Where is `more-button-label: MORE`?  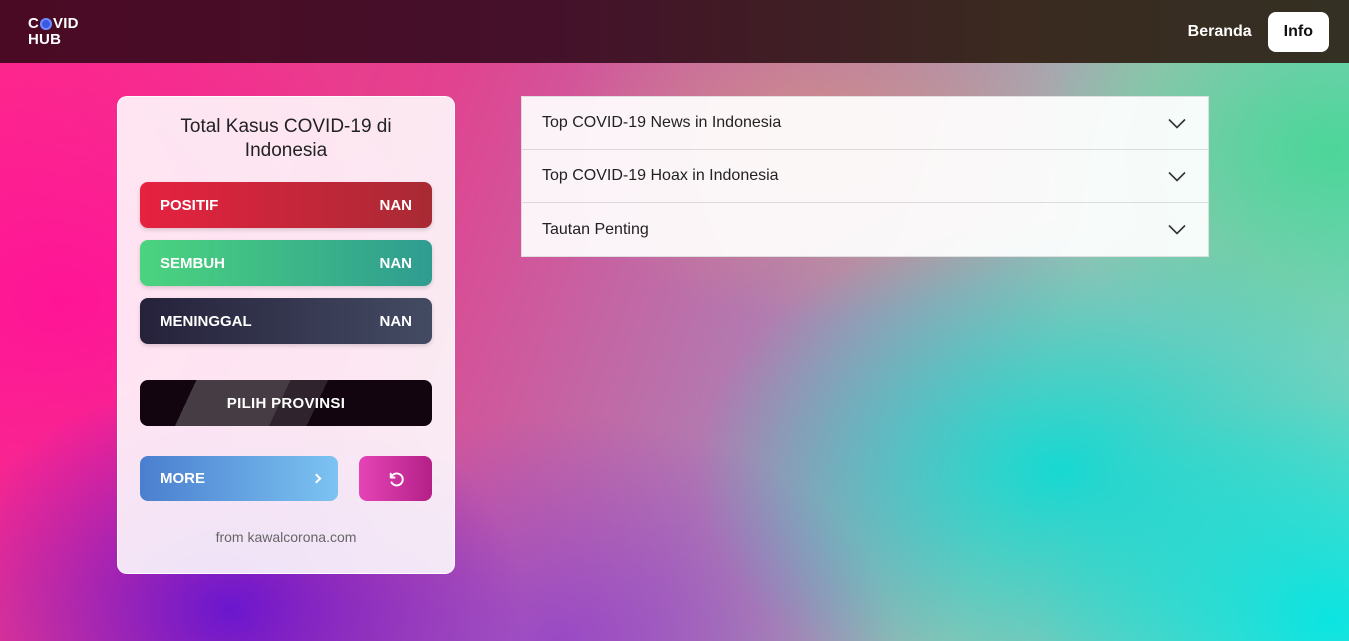
more-button-label: MORE is located at coordinates (182, 478).